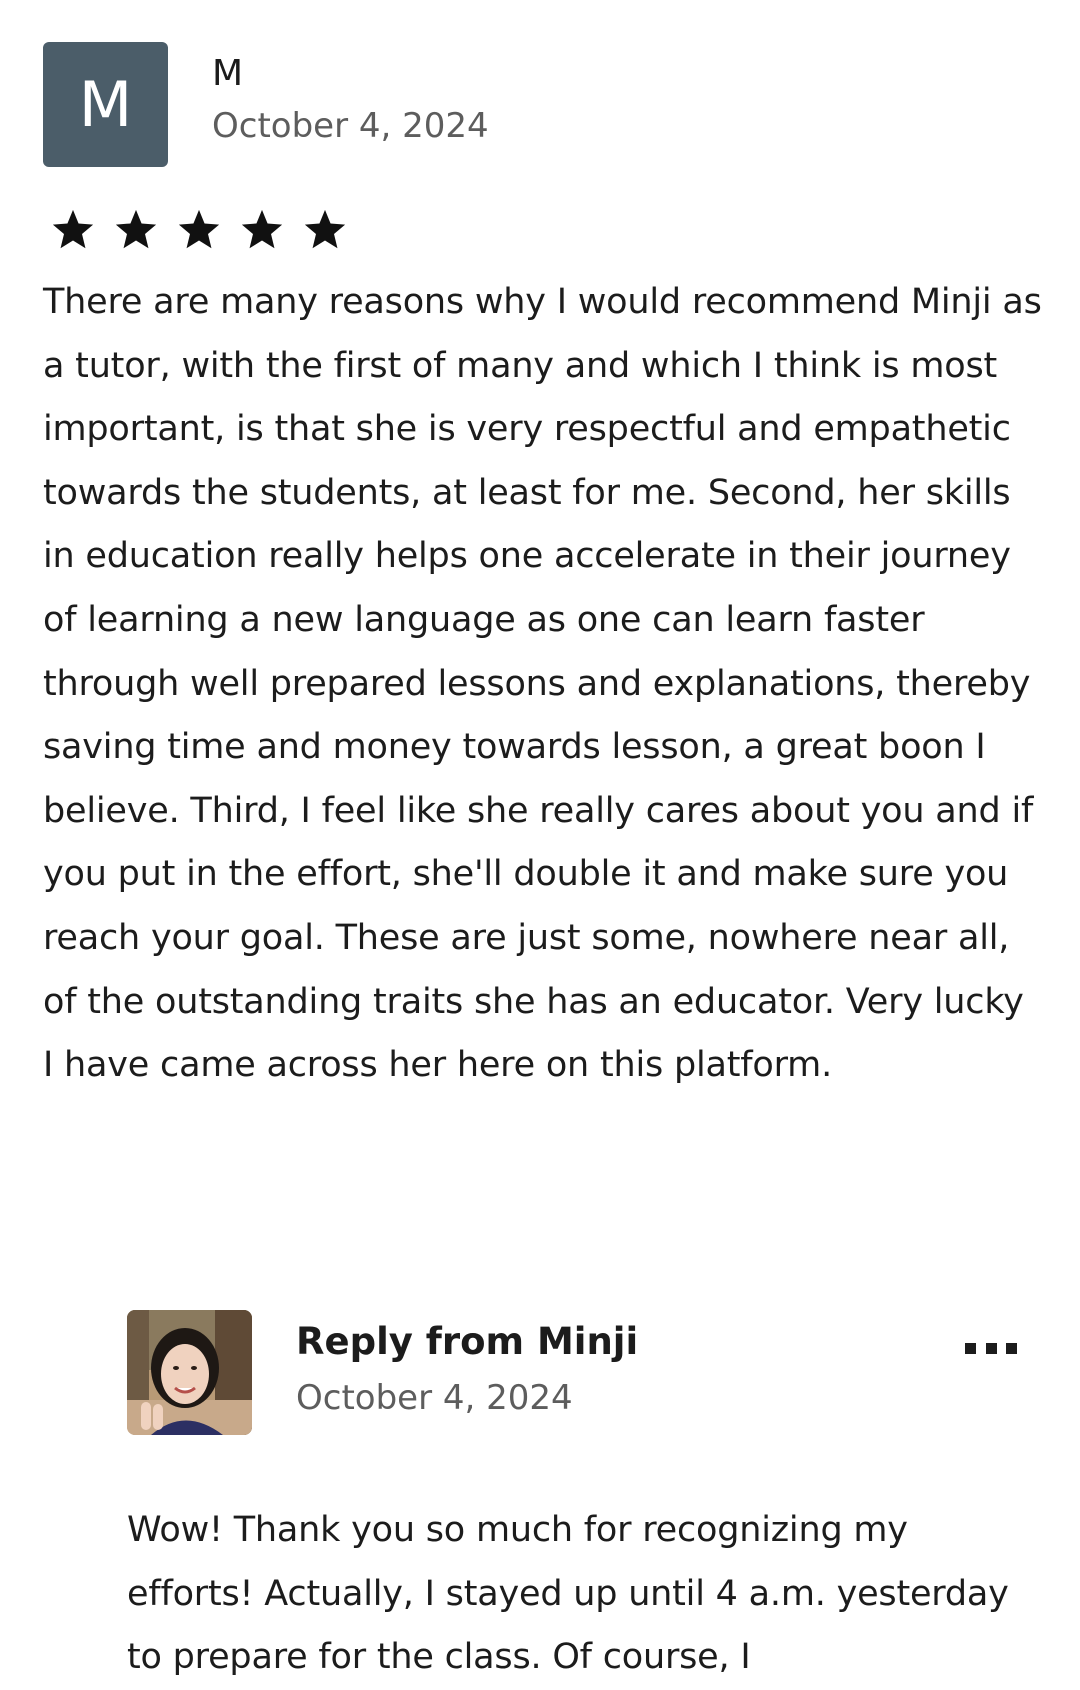  Describe the element at coordinates (467, 1366) in the screenshot. I see `reply-meta: Reply from Minji October 4, 2024` at that location.